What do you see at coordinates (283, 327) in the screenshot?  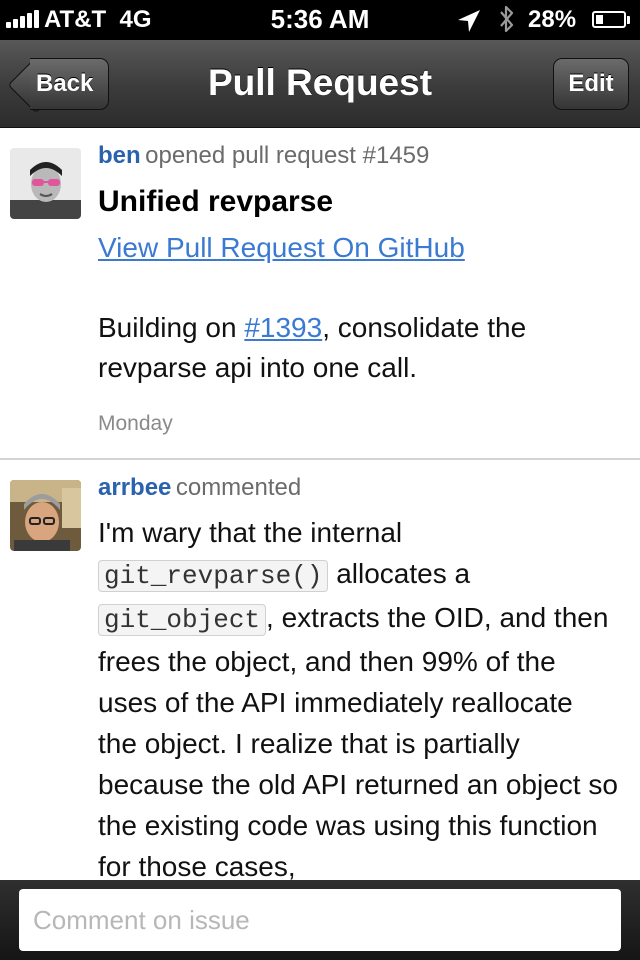 I see `issue-1393-link: #1393` at bounding box center [283, 327].